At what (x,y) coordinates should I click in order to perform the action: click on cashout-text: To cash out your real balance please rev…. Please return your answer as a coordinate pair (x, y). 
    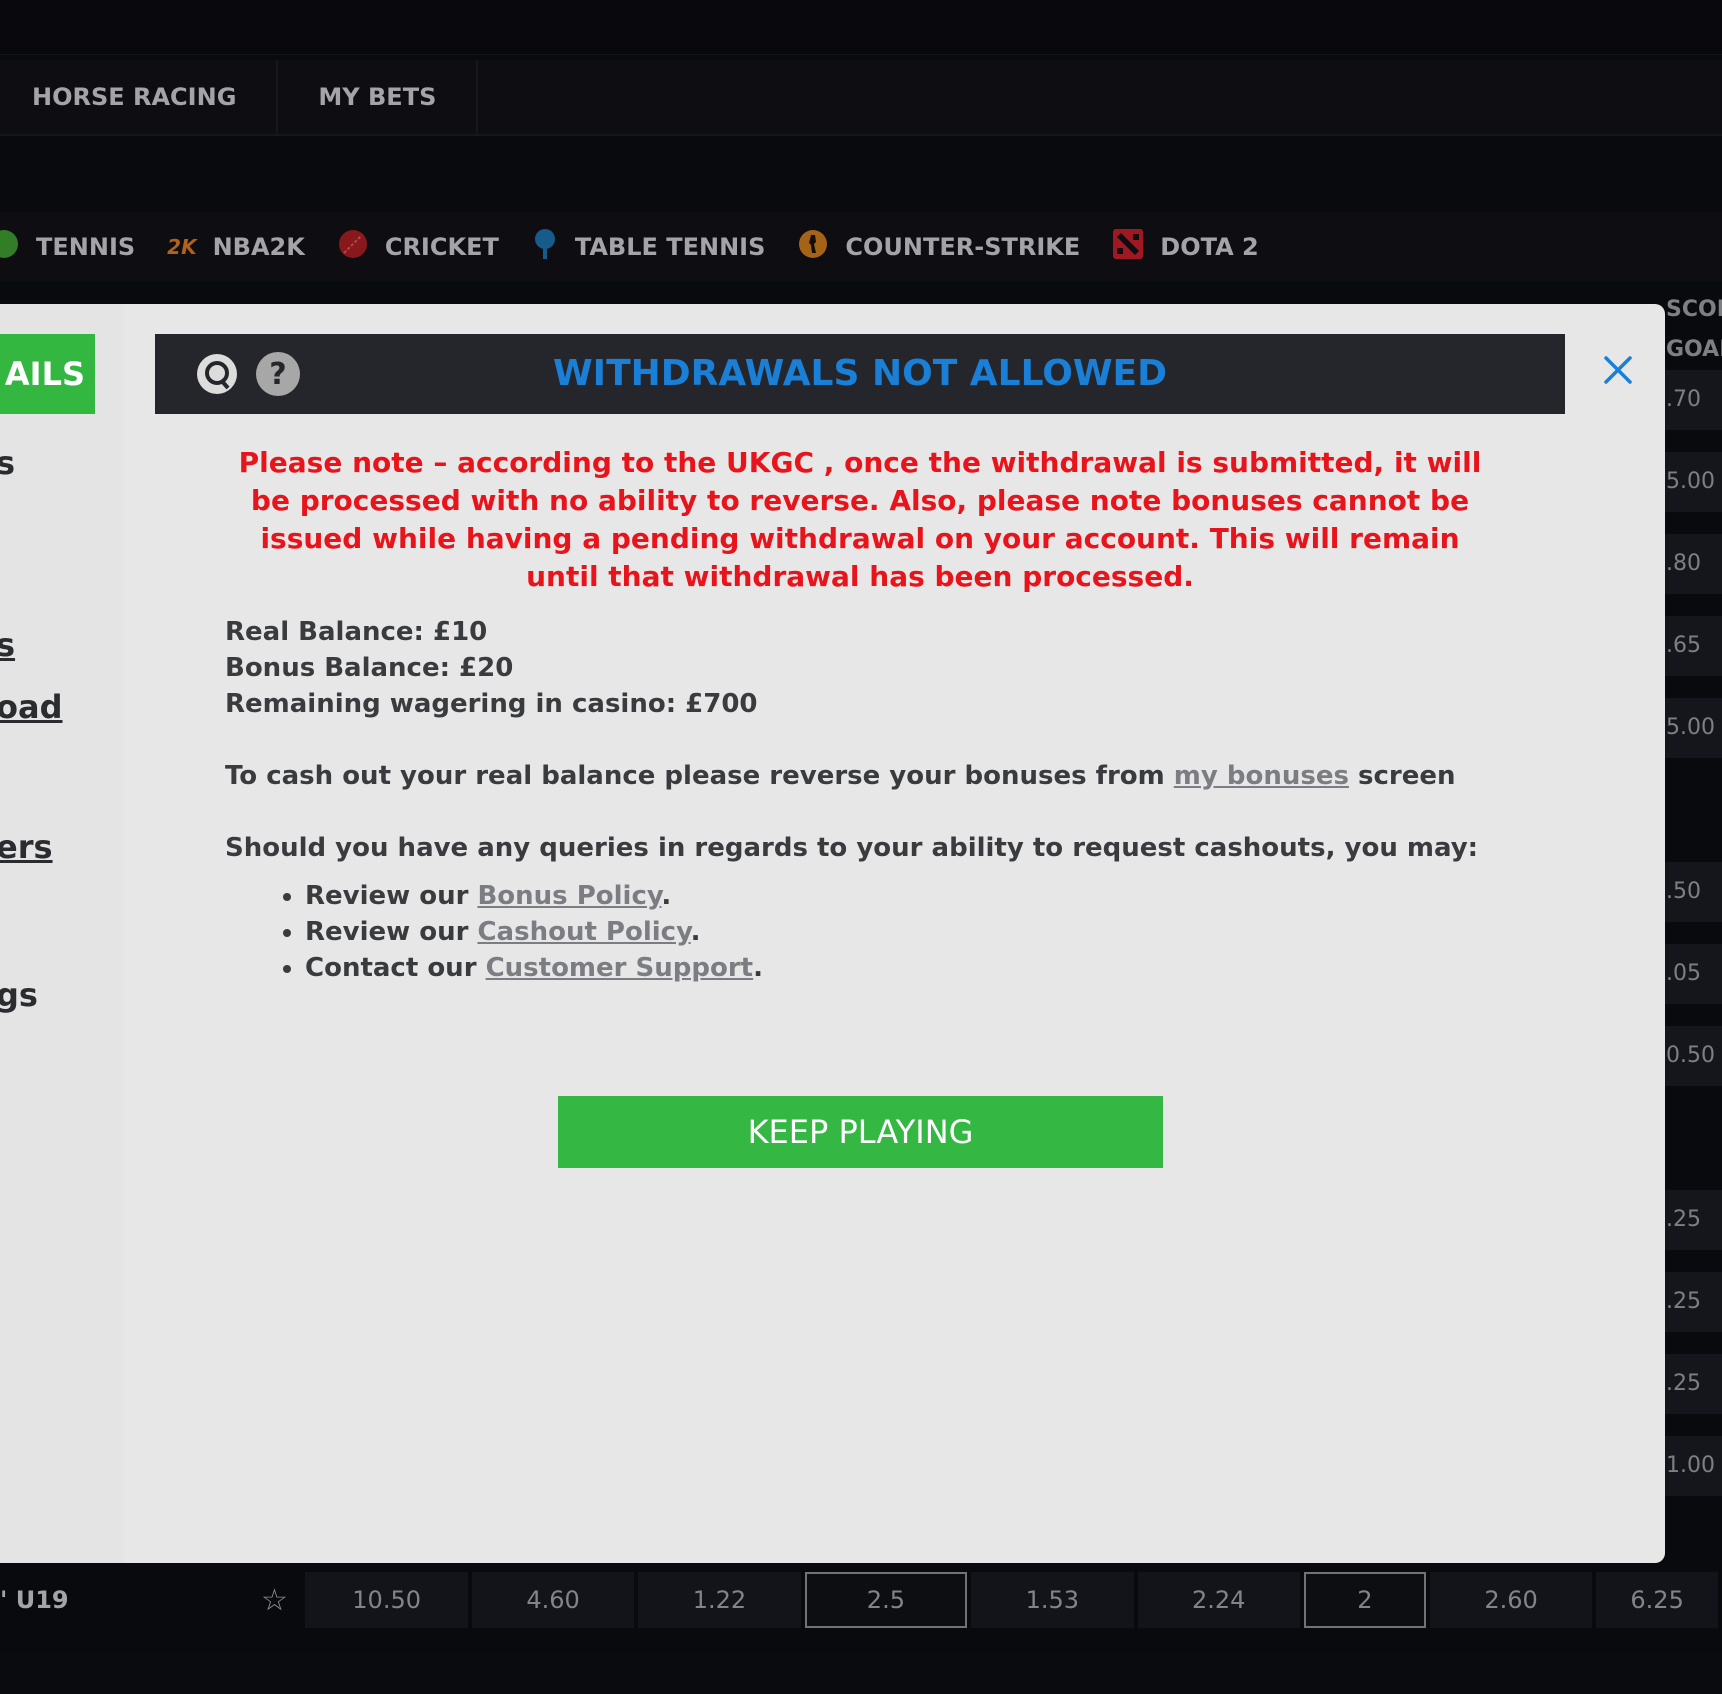
    Looking at the image, I should click on (699, 776).